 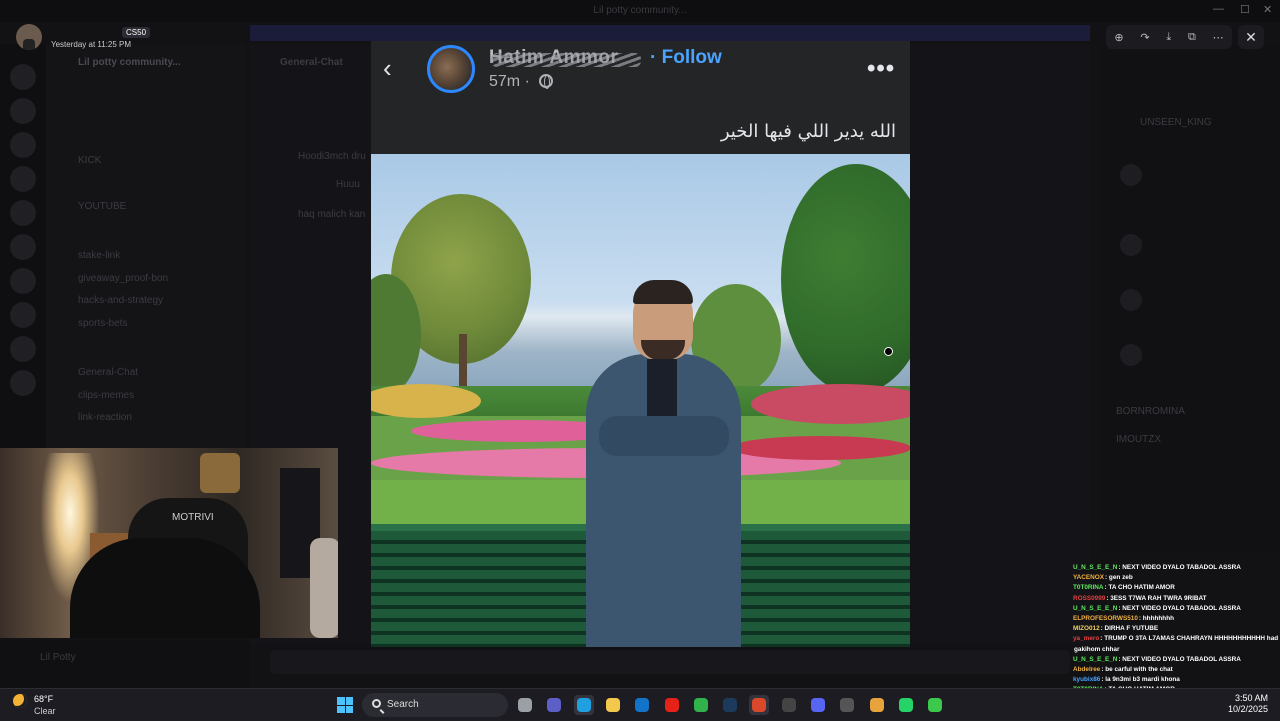 I want to click on chrome-icon, so click(x=877, y=705).